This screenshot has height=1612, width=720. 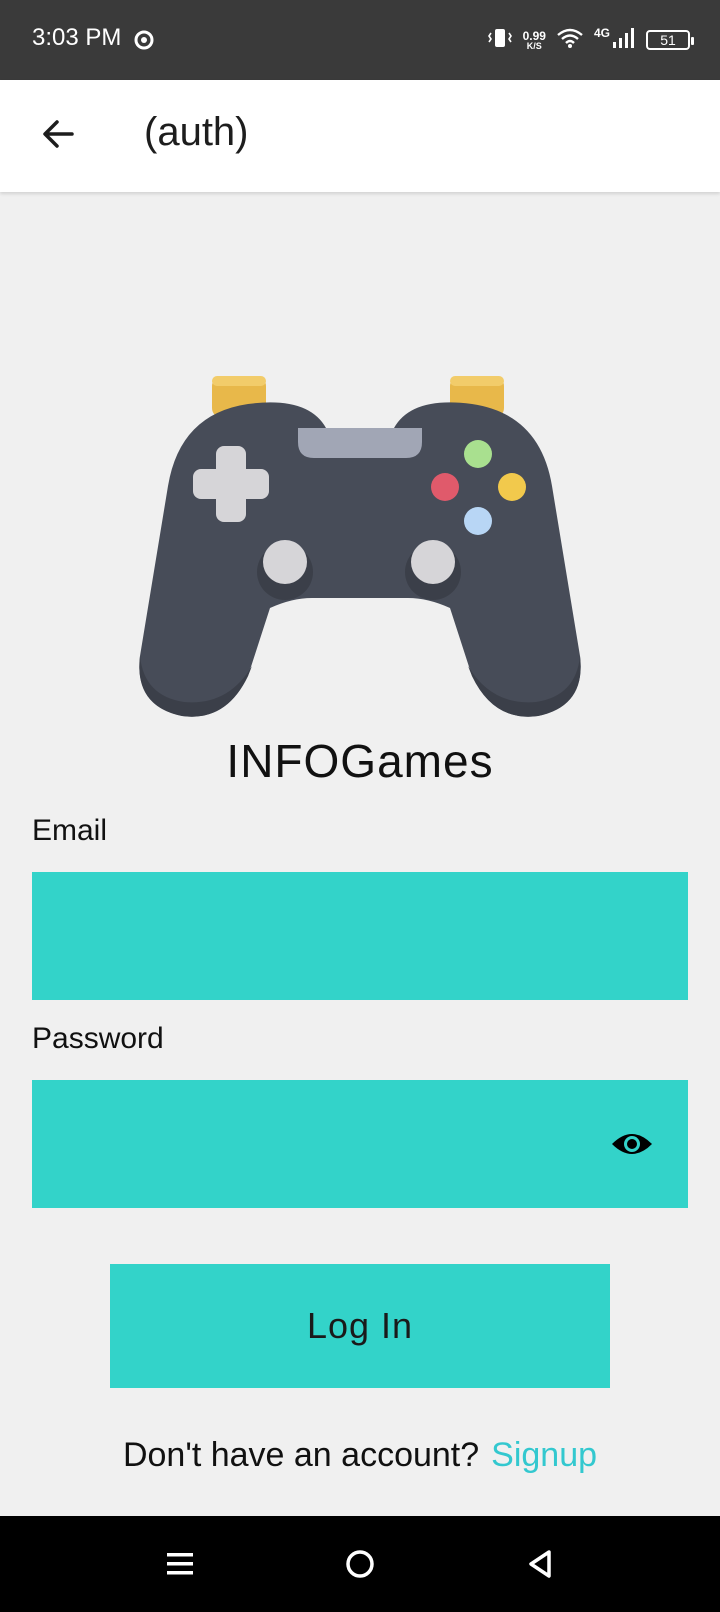 I want to click on home-icon, so click(x=360, y=1564).